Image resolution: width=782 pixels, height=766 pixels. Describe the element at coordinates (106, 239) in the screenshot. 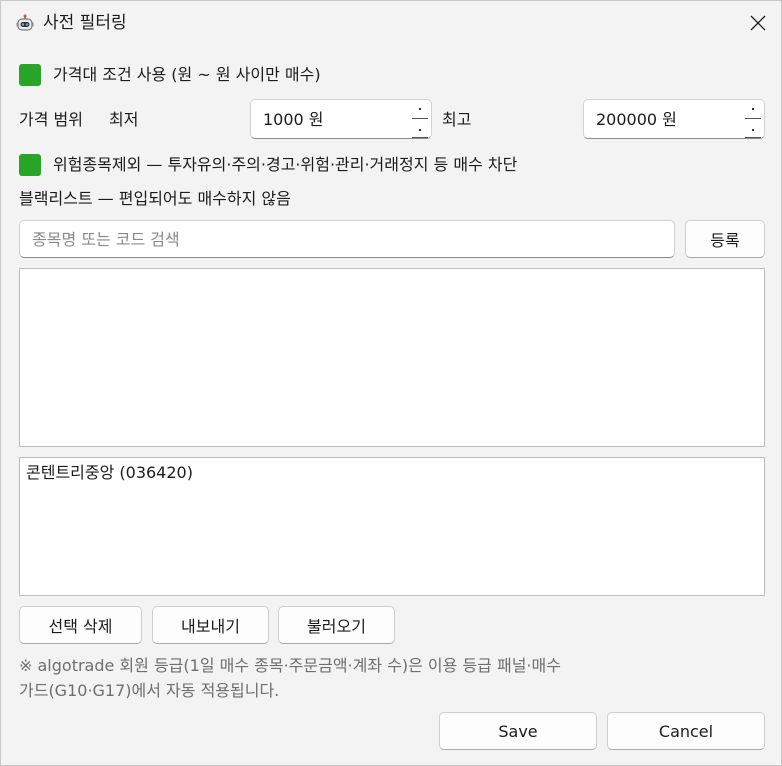

I see `stock-search-placeholder: 종목명 또는 코드 검색` at that location.